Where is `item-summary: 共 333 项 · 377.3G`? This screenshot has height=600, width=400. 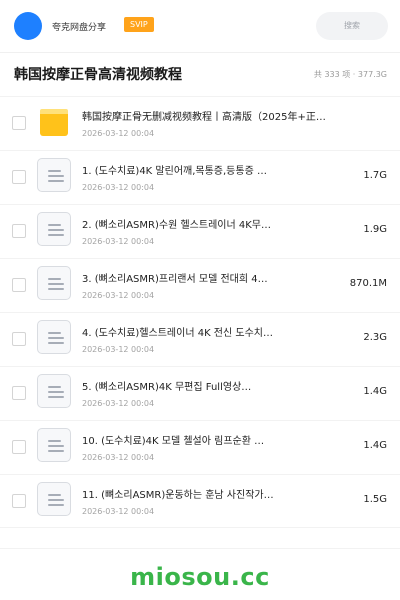
item-summary: 共 333 项 · 377.3G is located at coordinates (350, 74).